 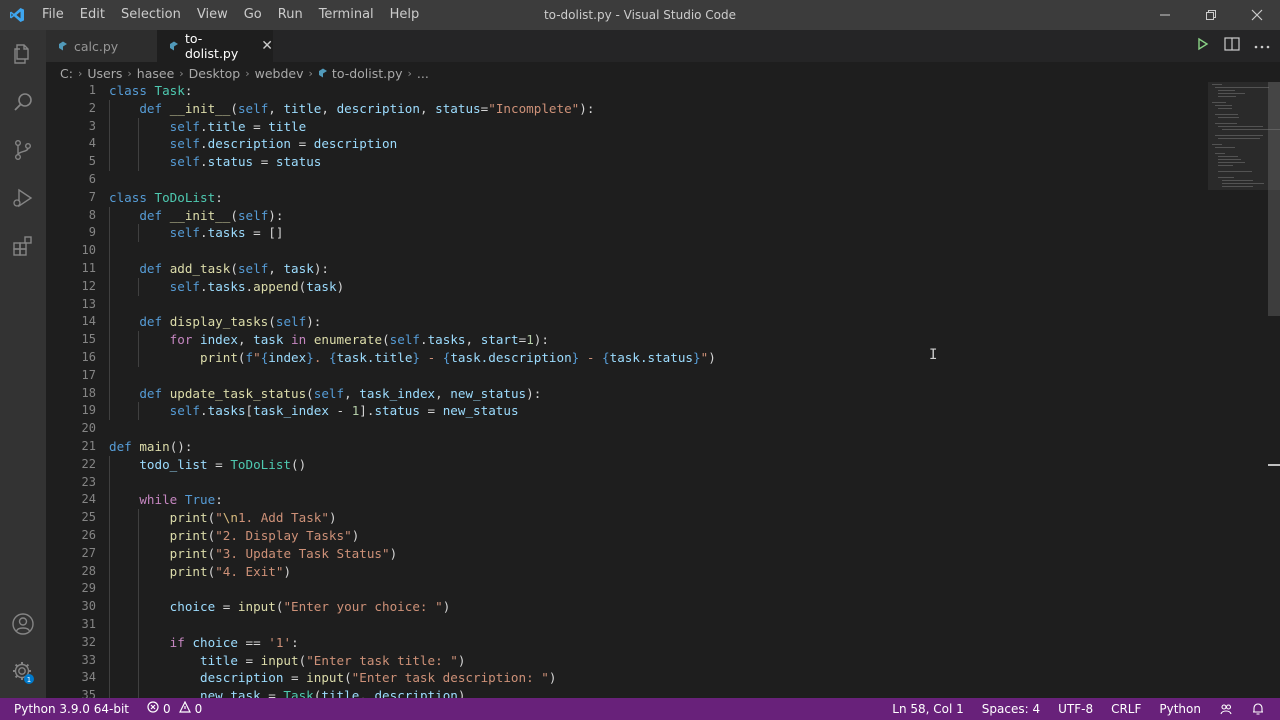 What do you see at coordinates (290, 15) in the screenshot?
I see `menu-run: Run` at bounding box center [290, 15].